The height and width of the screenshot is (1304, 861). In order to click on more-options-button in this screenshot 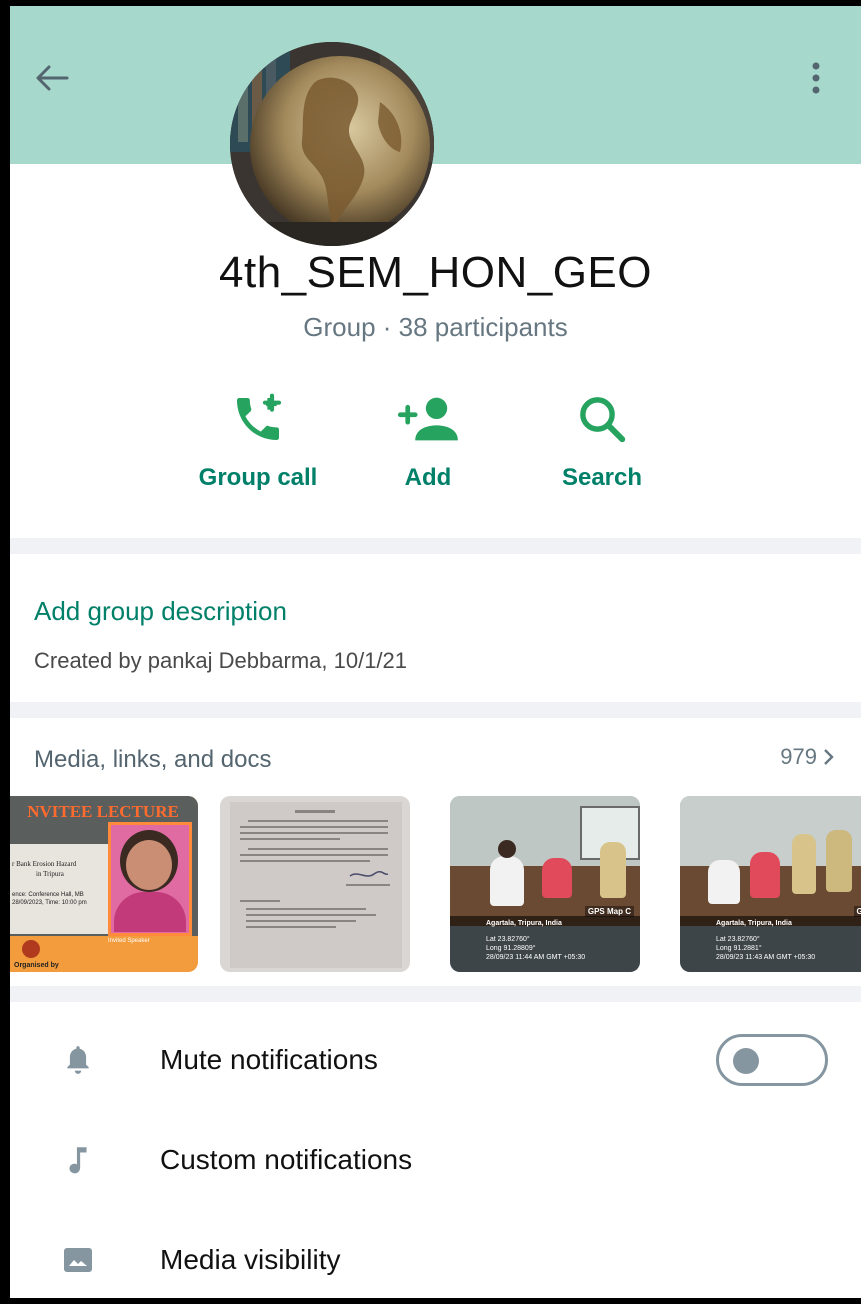, I will do `click(816, 78)`.